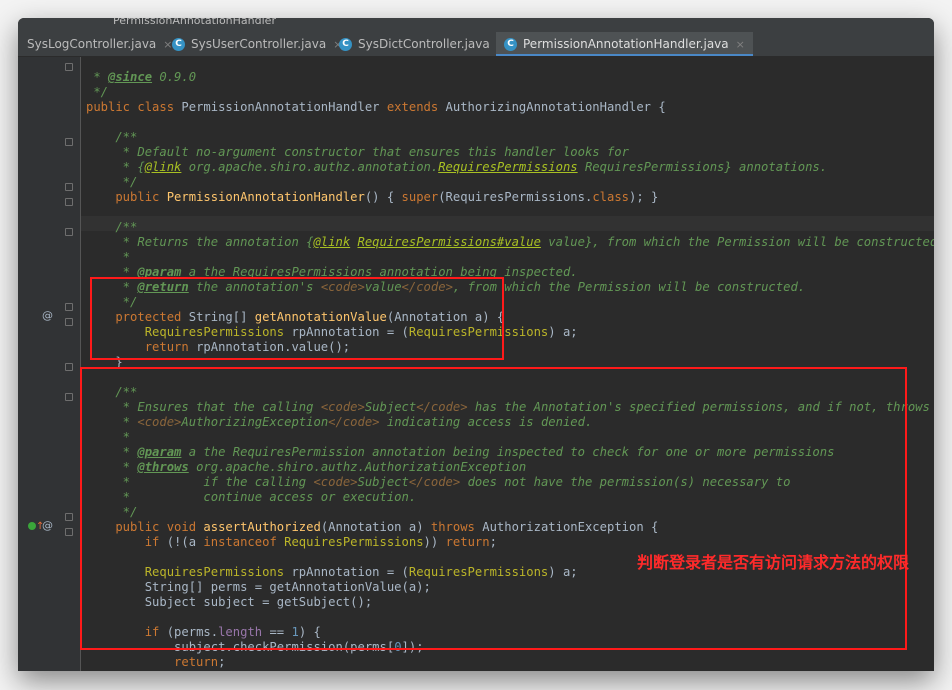  Describe the element at coordinates (134, 107) in the screenshot. I see `code-token: public class` at that location.